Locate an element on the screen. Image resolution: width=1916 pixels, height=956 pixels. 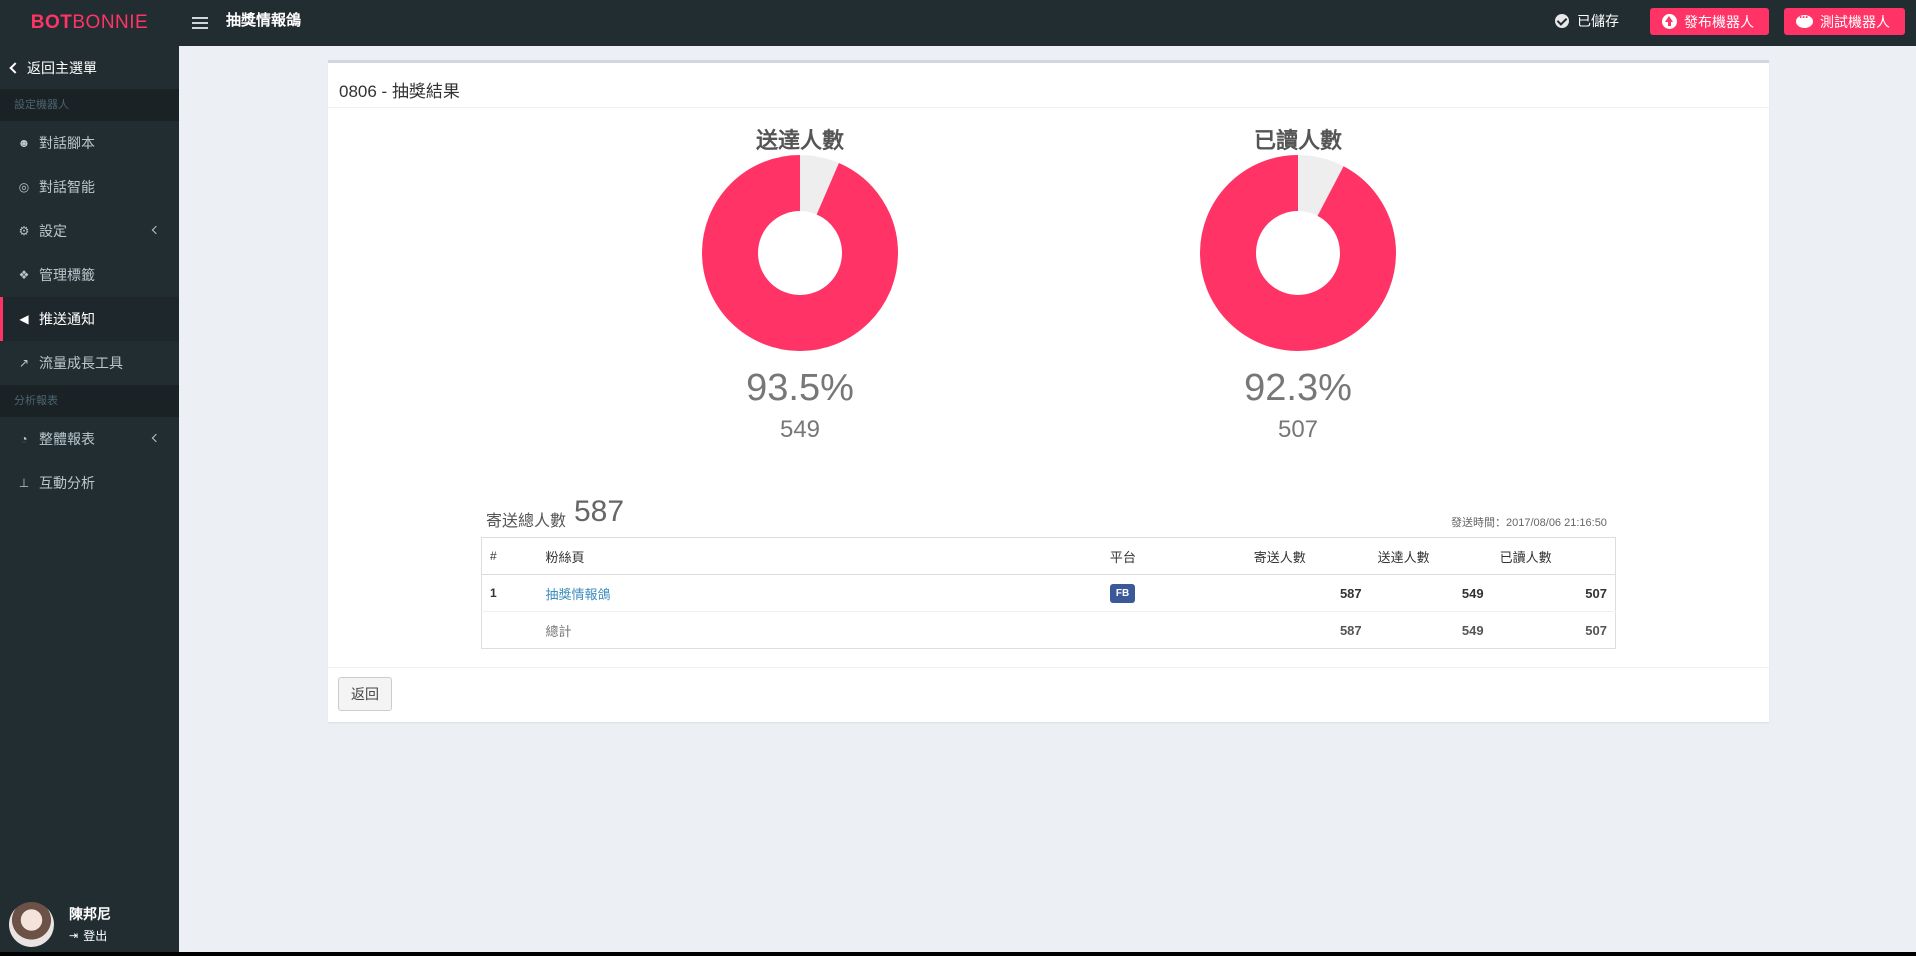
row-sent: 587 is located at coordinates (1307, 593).